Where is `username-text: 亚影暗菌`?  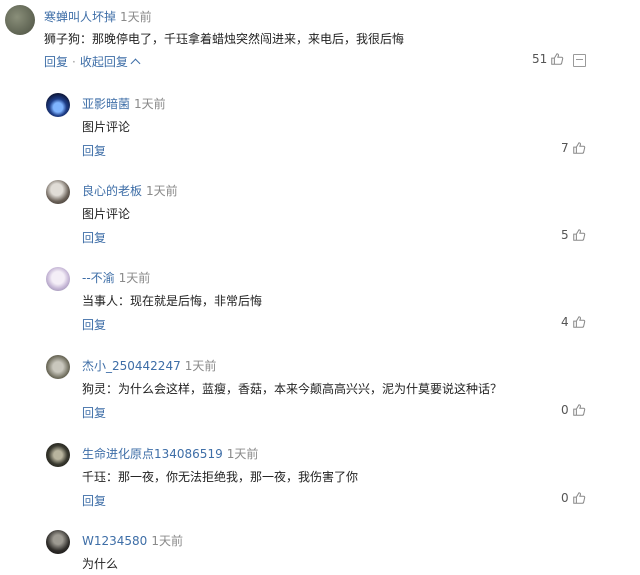
username-text: 亚影暗菌 is located at coordinates (106, 104).